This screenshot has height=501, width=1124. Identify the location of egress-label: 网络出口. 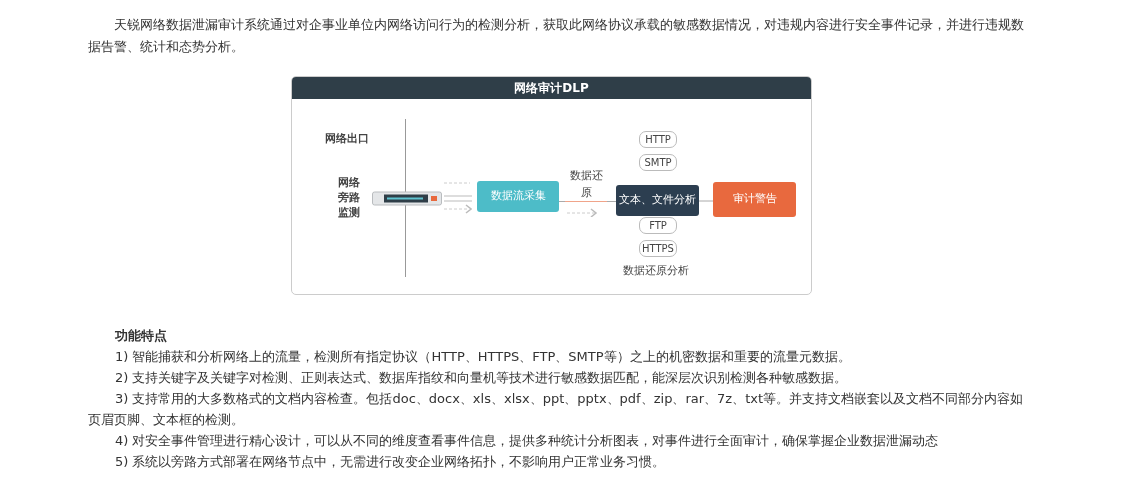
(347, 139).